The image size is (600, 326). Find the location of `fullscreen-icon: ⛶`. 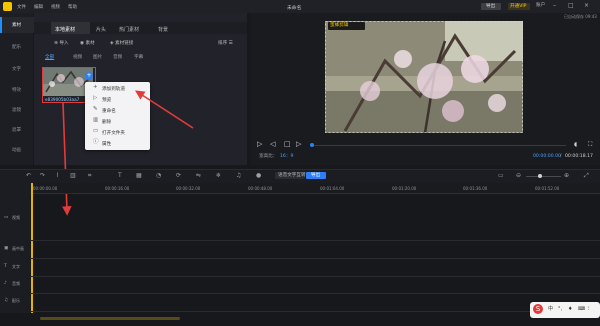

fullscreen-icon: ⛶ is located at coordinates (590, 145).